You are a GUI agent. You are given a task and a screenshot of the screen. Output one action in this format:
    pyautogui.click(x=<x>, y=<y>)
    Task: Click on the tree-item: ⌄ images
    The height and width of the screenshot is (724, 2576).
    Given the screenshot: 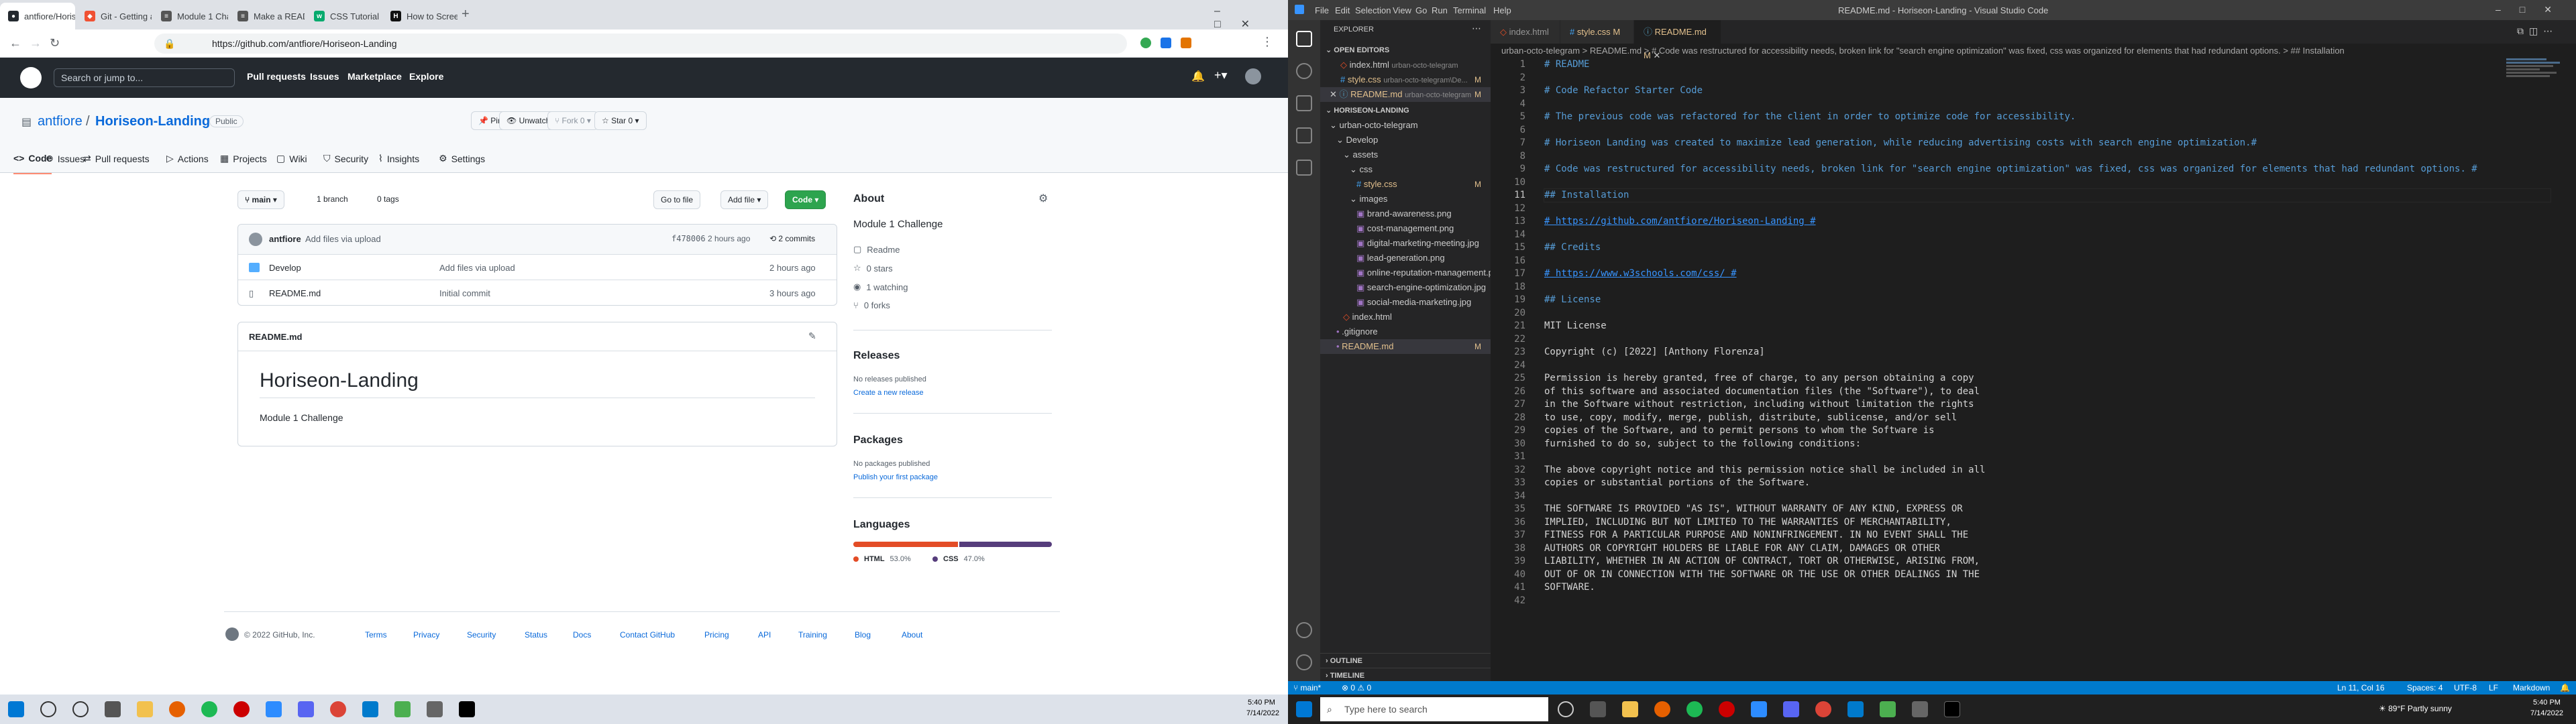 What is the action you would take?
    pyautogui.click(x=1405, y=199)
    